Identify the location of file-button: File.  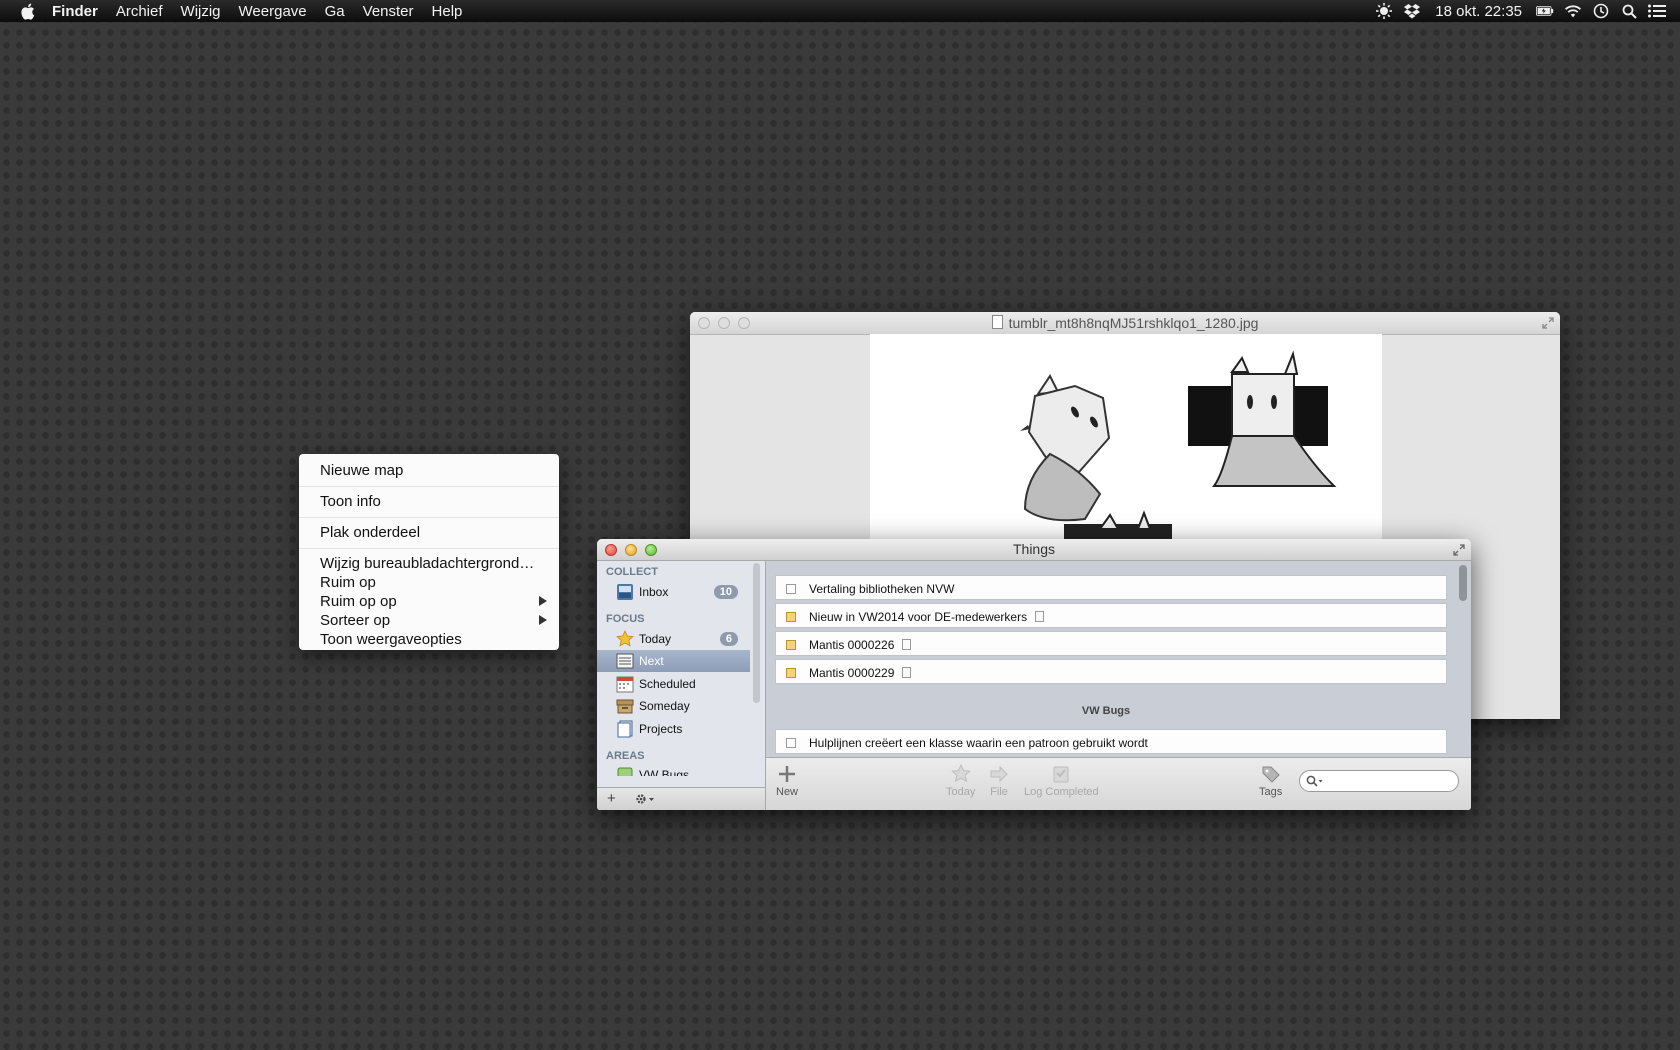
(999, 781).